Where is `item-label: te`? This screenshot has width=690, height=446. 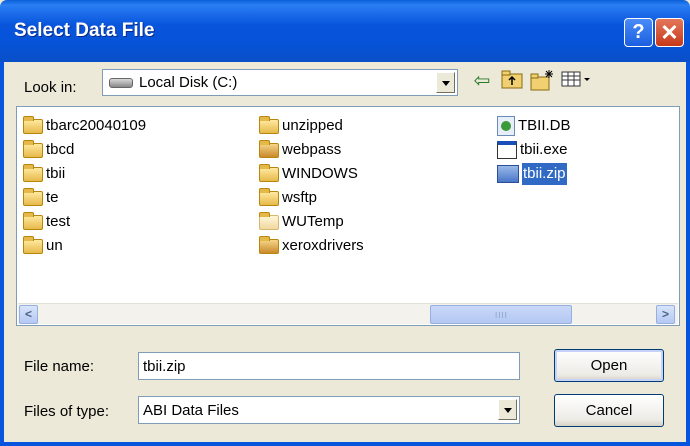 item-label: te is located at coordinates (52, 197).